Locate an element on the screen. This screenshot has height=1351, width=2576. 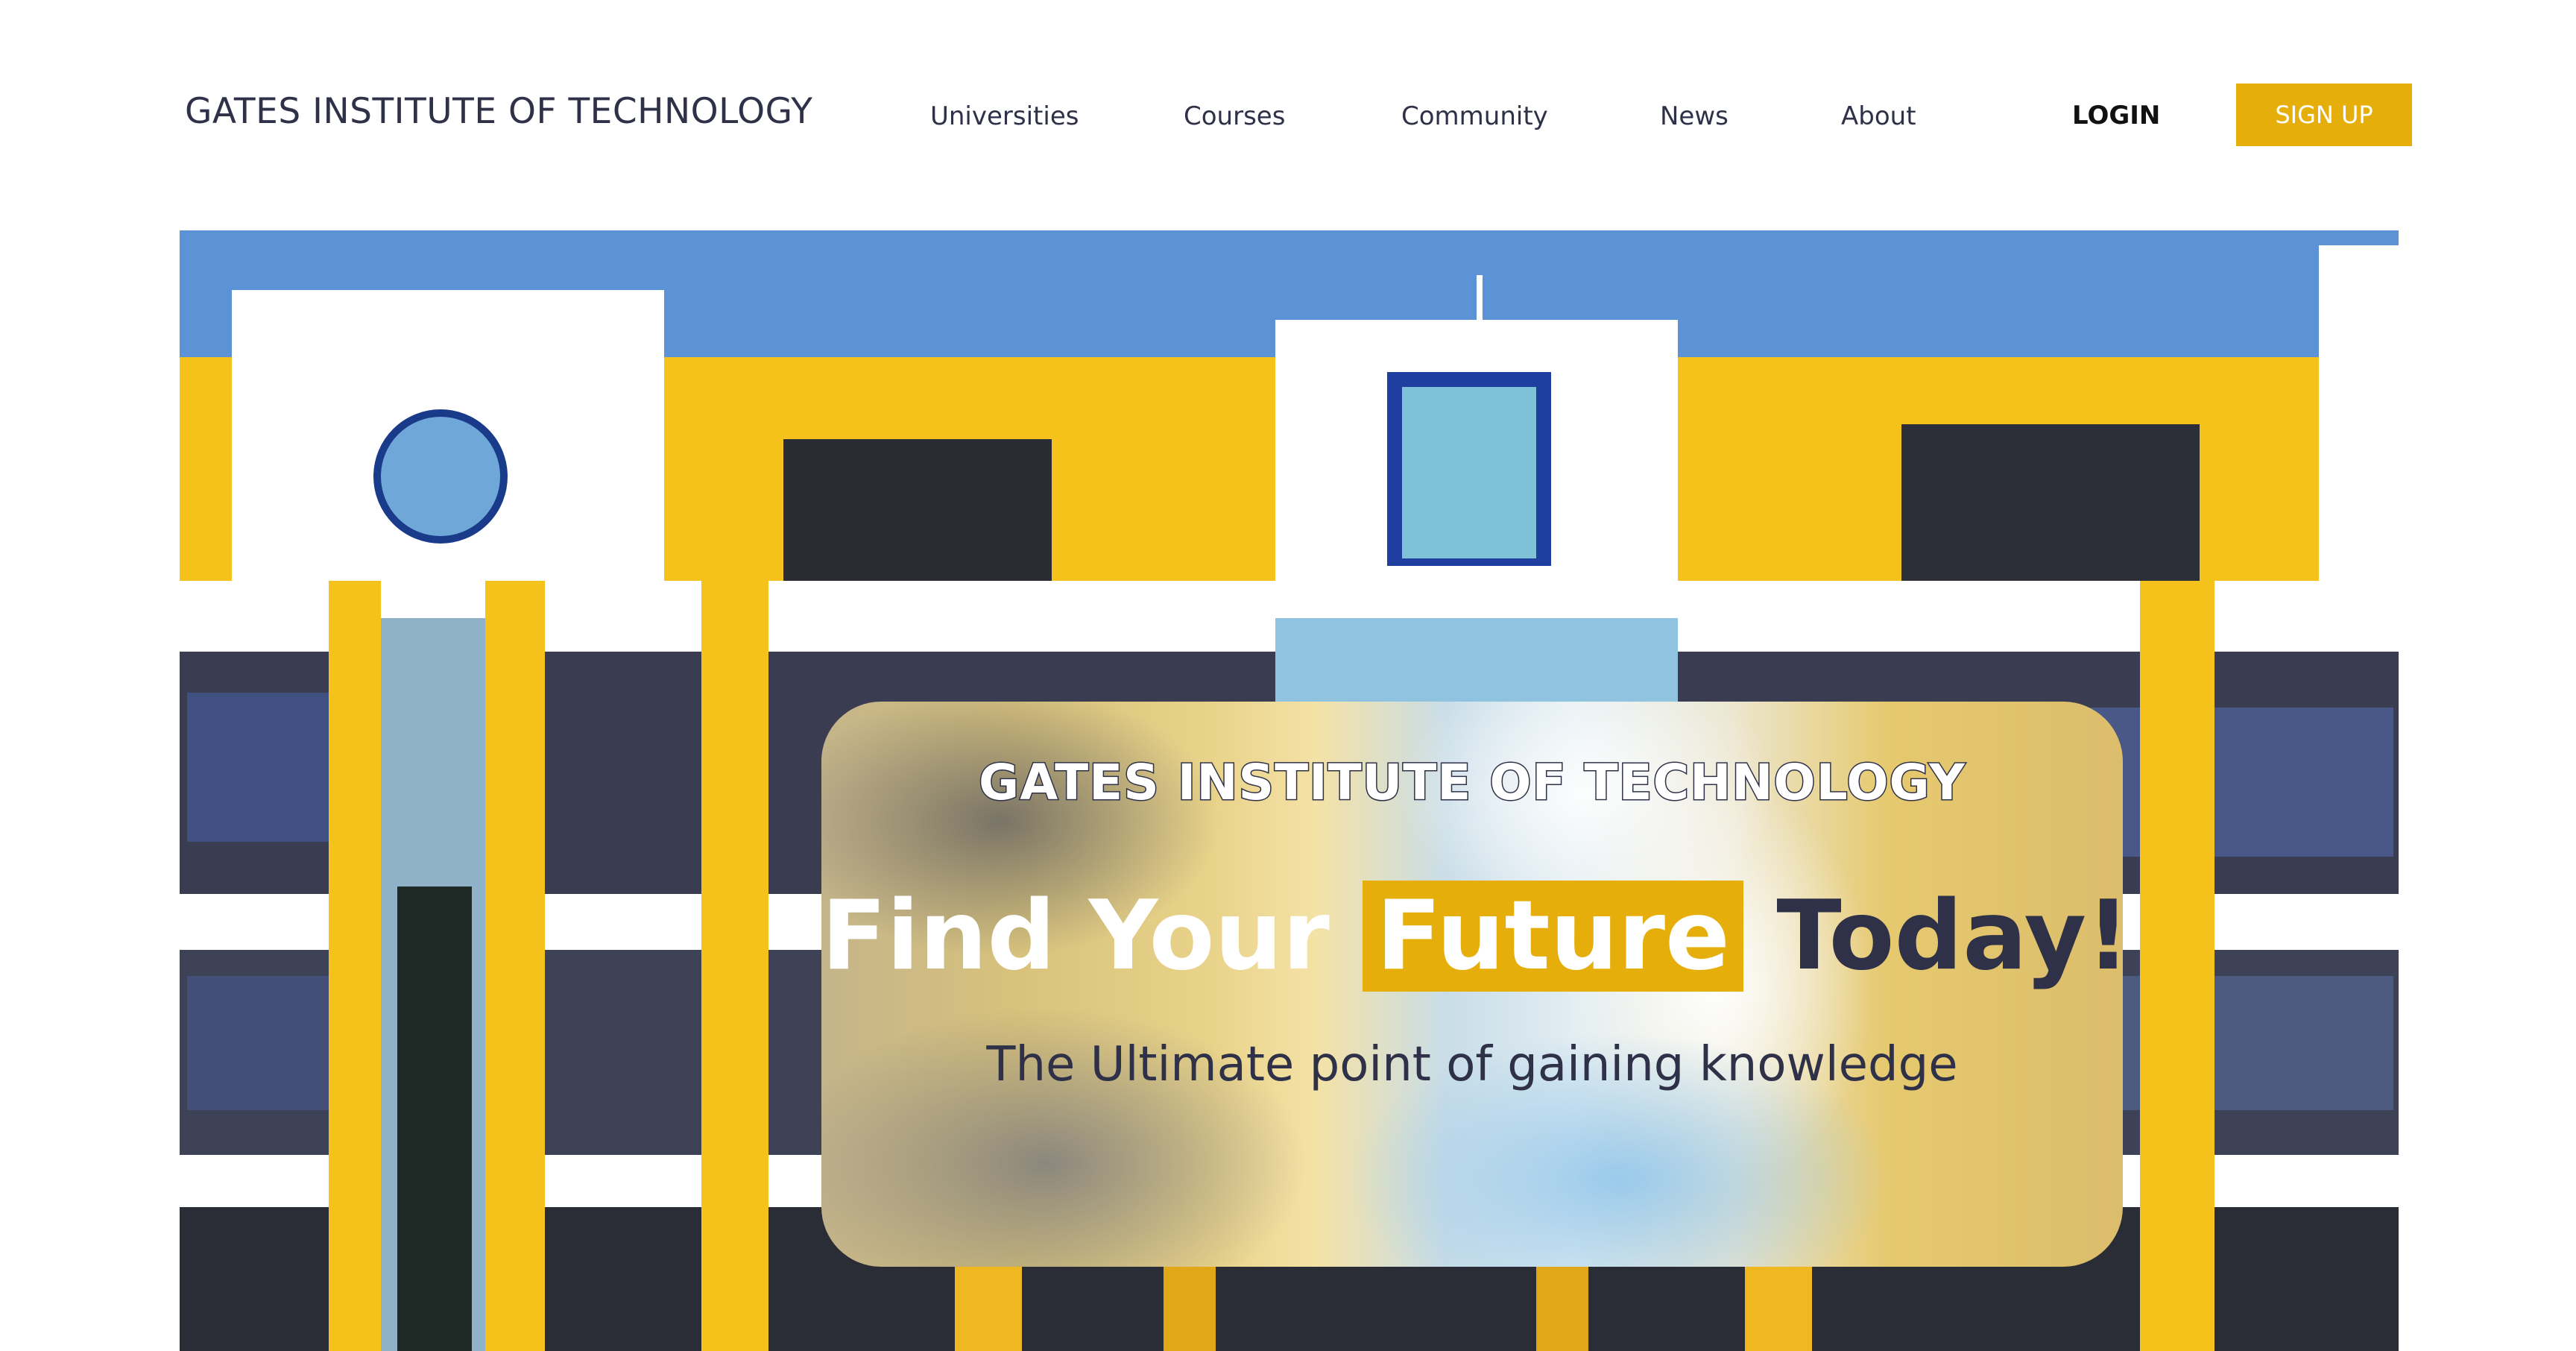
nav-link-courses: Courses is located at coordinates (1234, 116).